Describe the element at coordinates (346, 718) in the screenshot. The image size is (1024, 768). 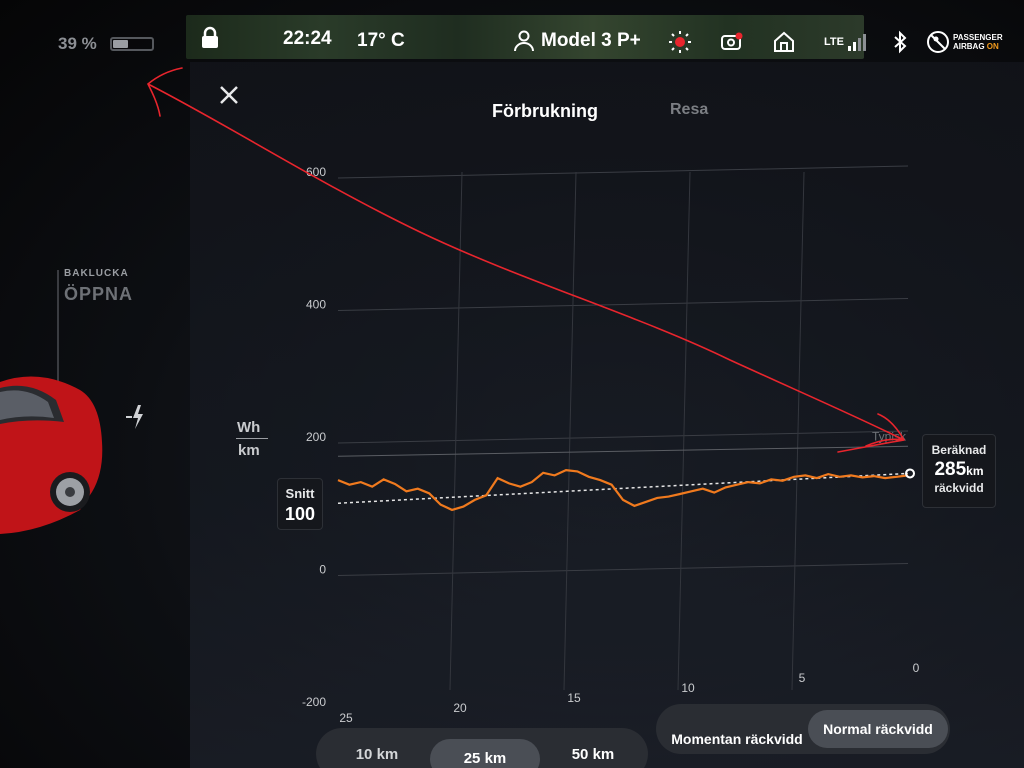
I see `x-tick-label: 25` at that location.